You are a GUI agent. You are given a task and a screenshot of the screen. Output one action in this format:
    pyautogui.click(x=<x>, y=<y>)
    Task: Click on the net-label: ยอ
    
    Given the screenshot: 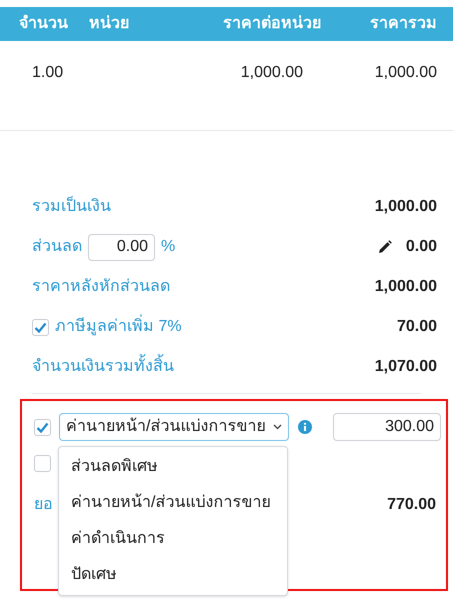 What is the action you would take?
    pyautogui.click(x=43, y=505)
    